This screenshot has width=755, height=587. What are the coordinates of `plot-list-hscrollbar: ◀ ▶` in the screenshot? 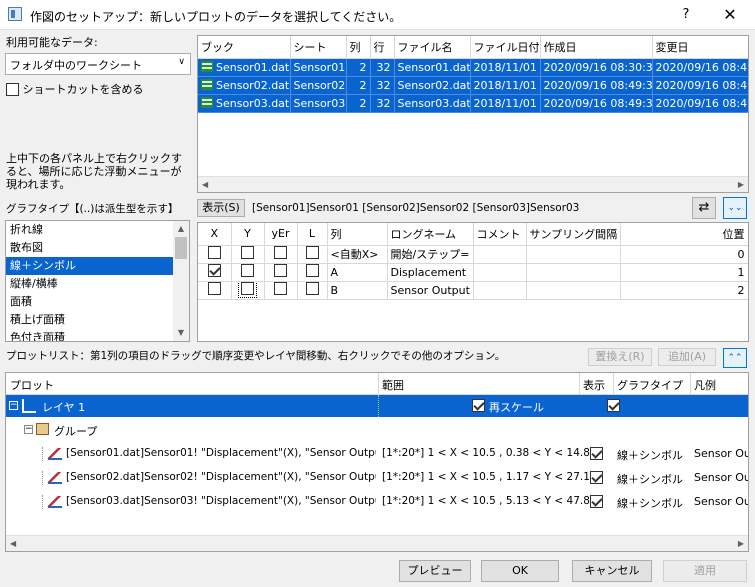 It's located at (377, 543).